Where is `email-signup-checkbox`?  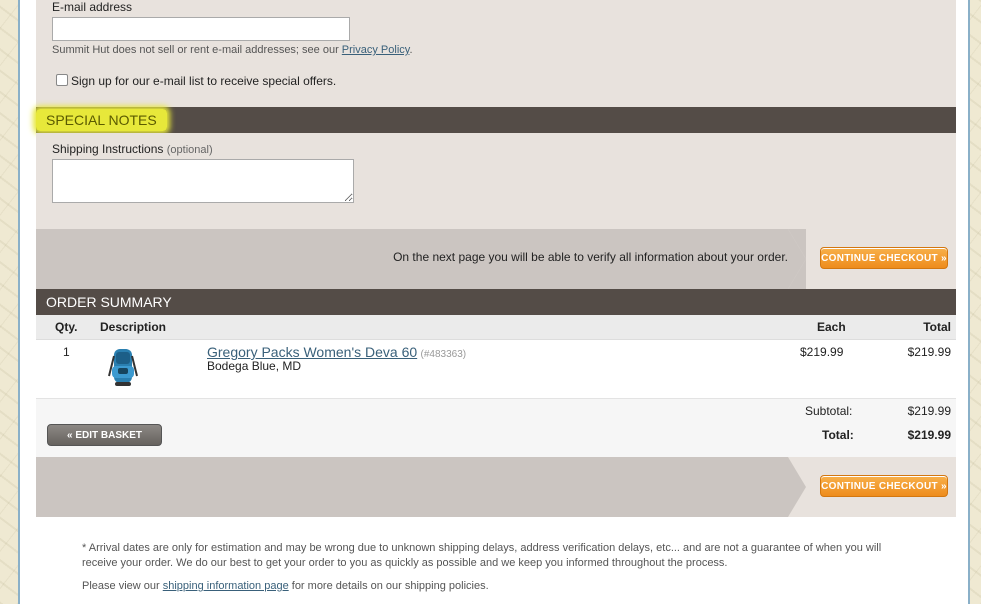 email-signup-checkbox is located at coordinates (62, 80).